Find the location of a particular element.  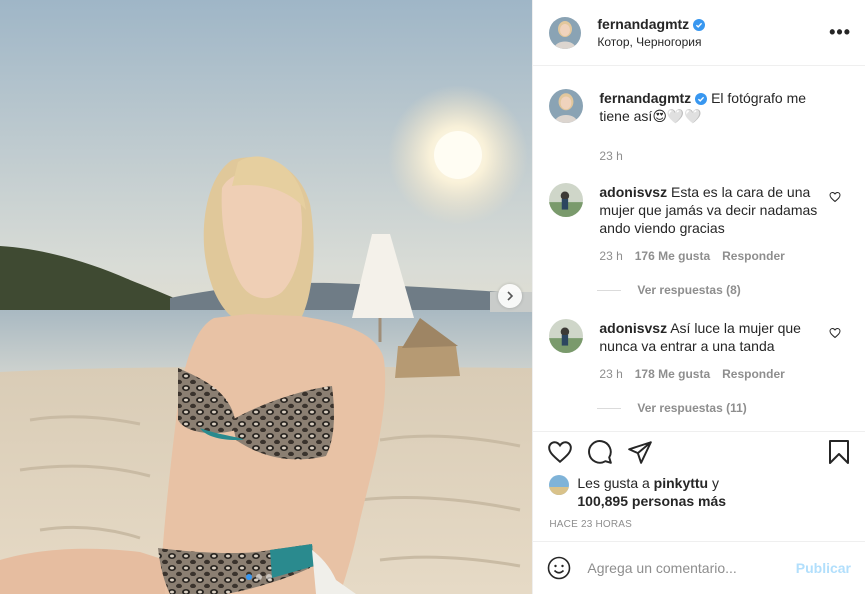

add-comment-bar: Agrega un comentario... Publicar is located at coordinates (699, 567).